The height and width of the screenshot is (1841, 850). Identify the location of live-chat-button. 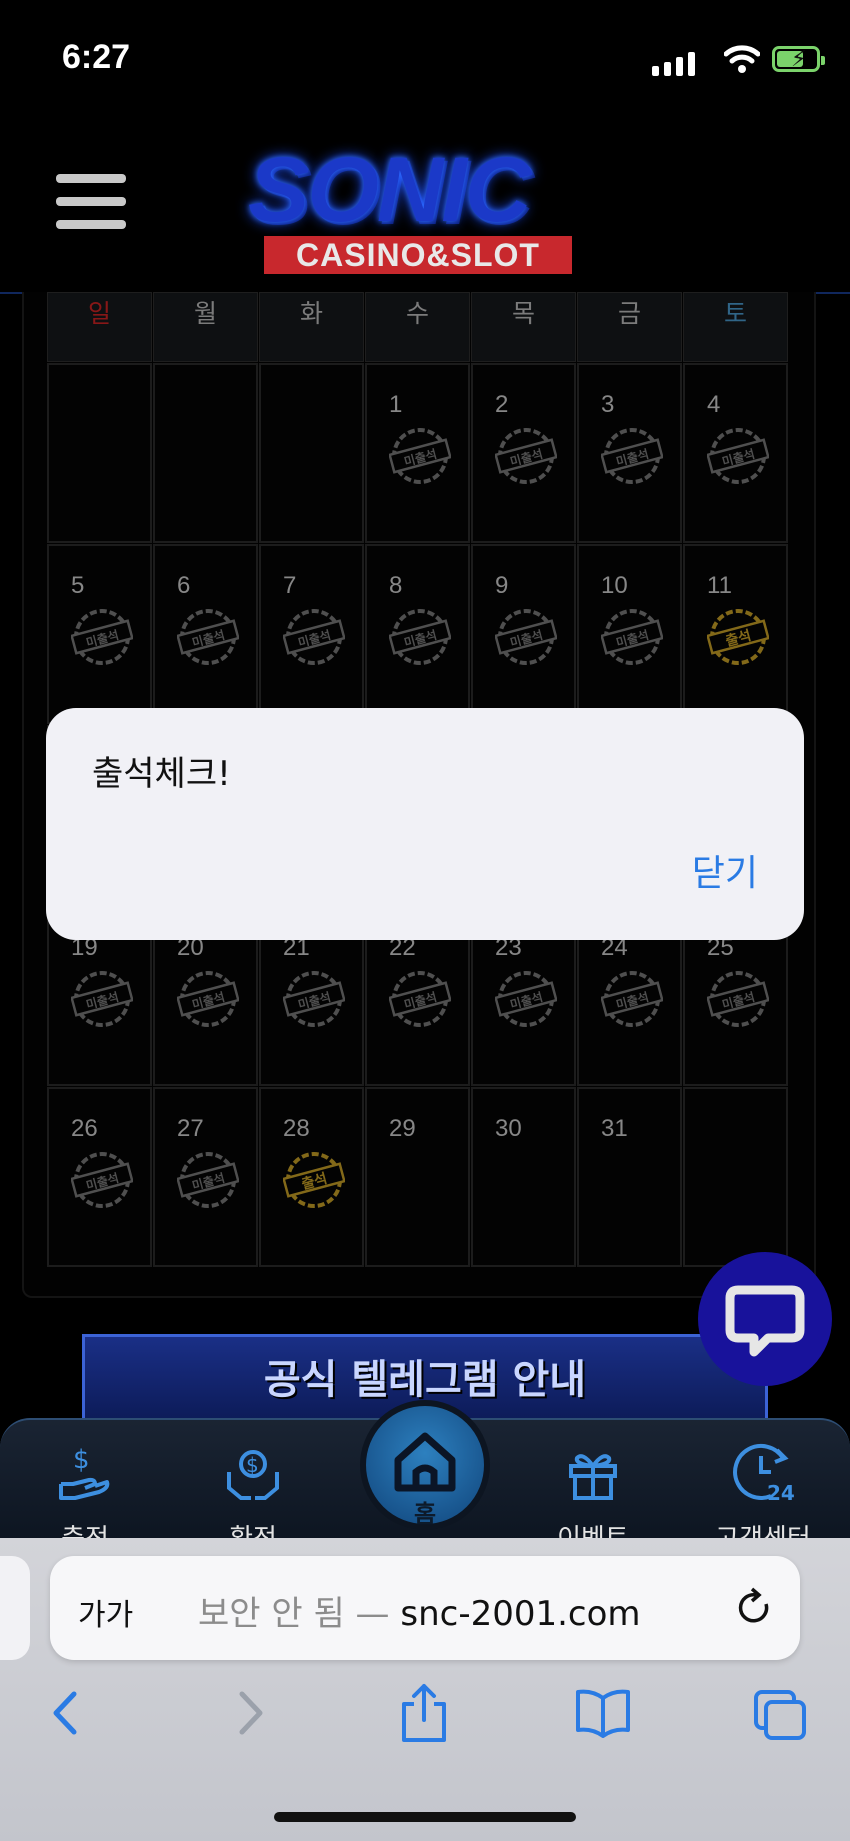
(765, 1319).